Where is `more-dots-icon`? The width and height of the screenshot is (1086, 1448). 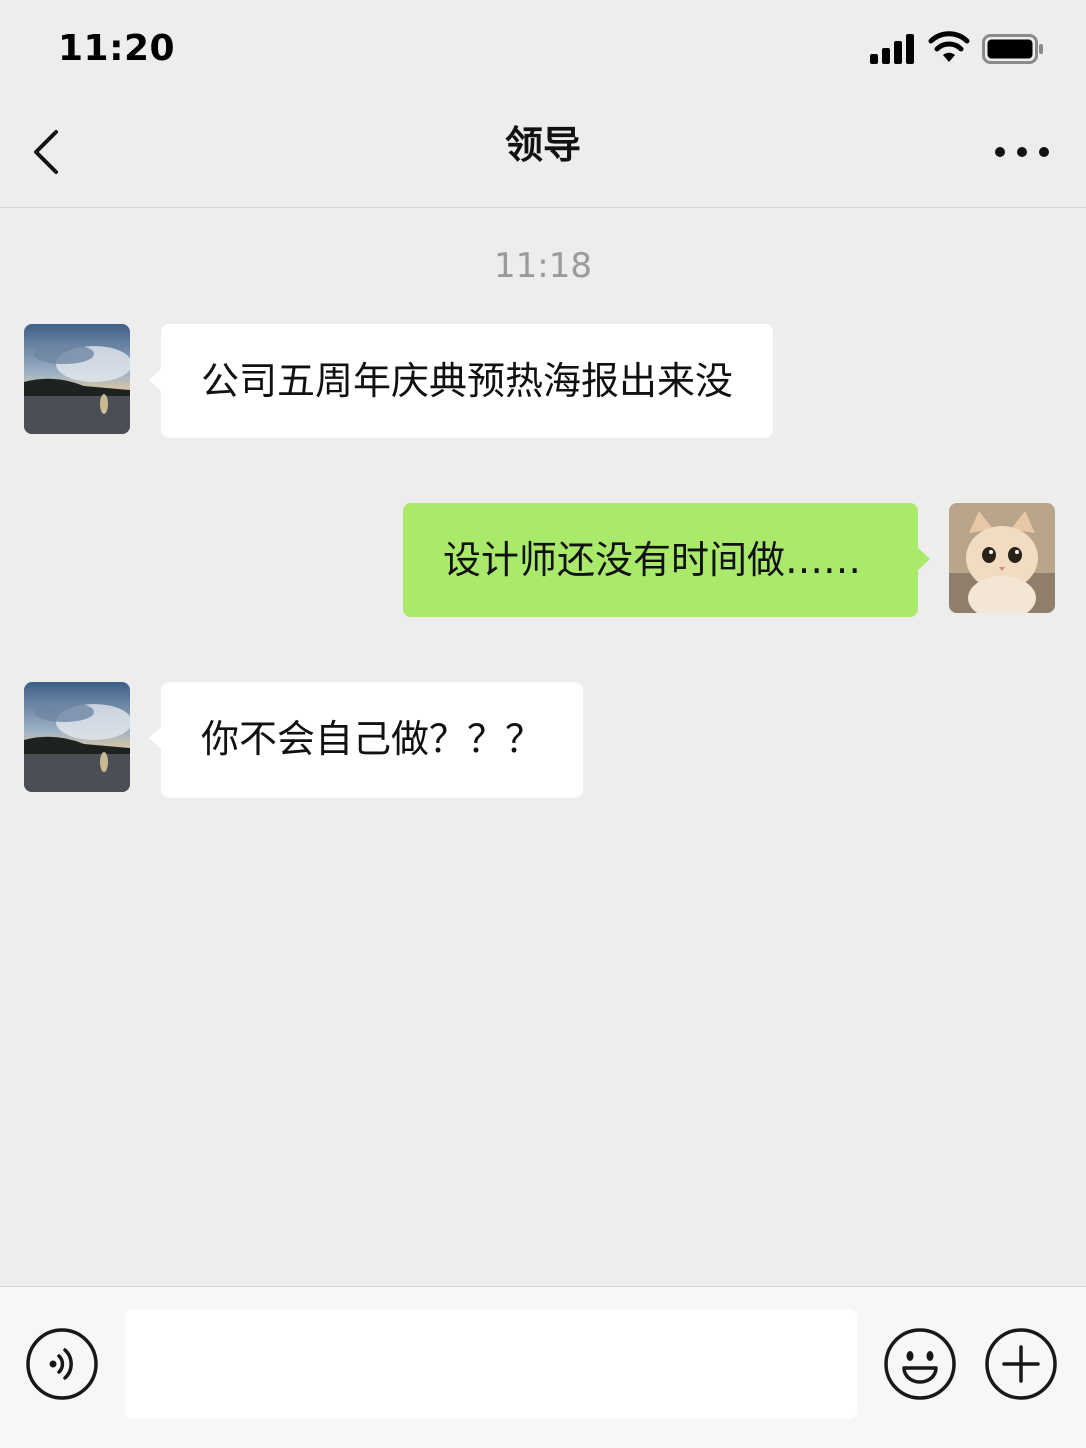
more-dots-icon is located at coordinates (1022, 152).